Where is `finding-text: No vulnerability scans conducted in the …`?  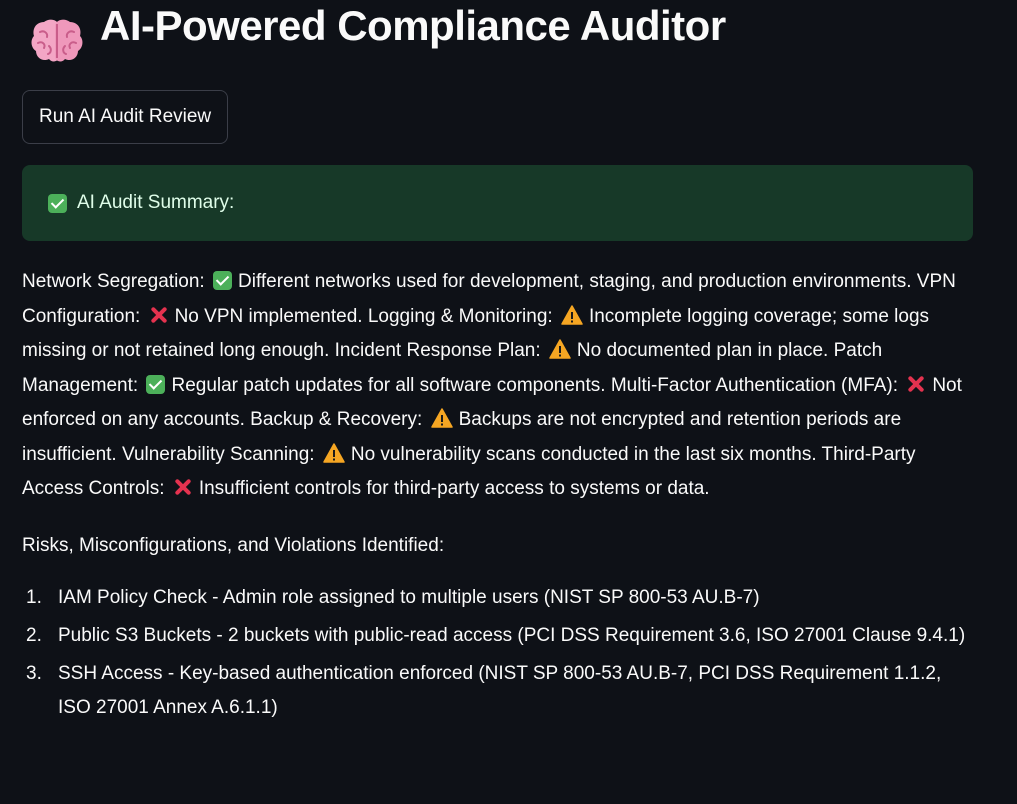
finding-text: No vulnerability scans conducted in the … is located at coordinates (583, 454).